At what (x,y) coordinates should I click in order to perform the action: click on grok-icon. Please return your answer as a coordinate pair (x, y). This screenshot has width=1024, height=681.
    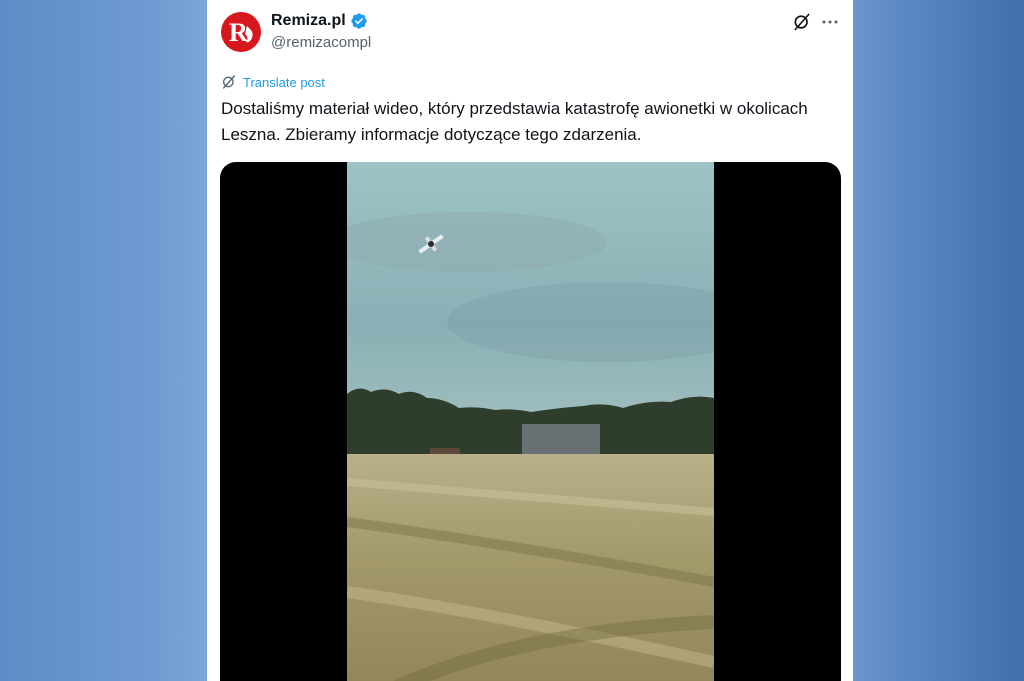
    Looking at the image, I should click on (802, 22).